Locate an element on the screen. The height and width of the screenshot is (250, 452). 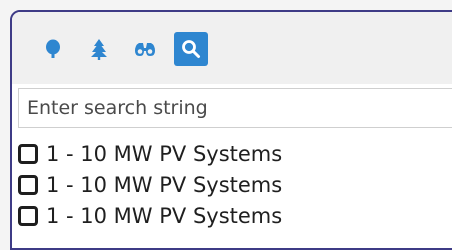
search-button is located at coordinates (191, 49).